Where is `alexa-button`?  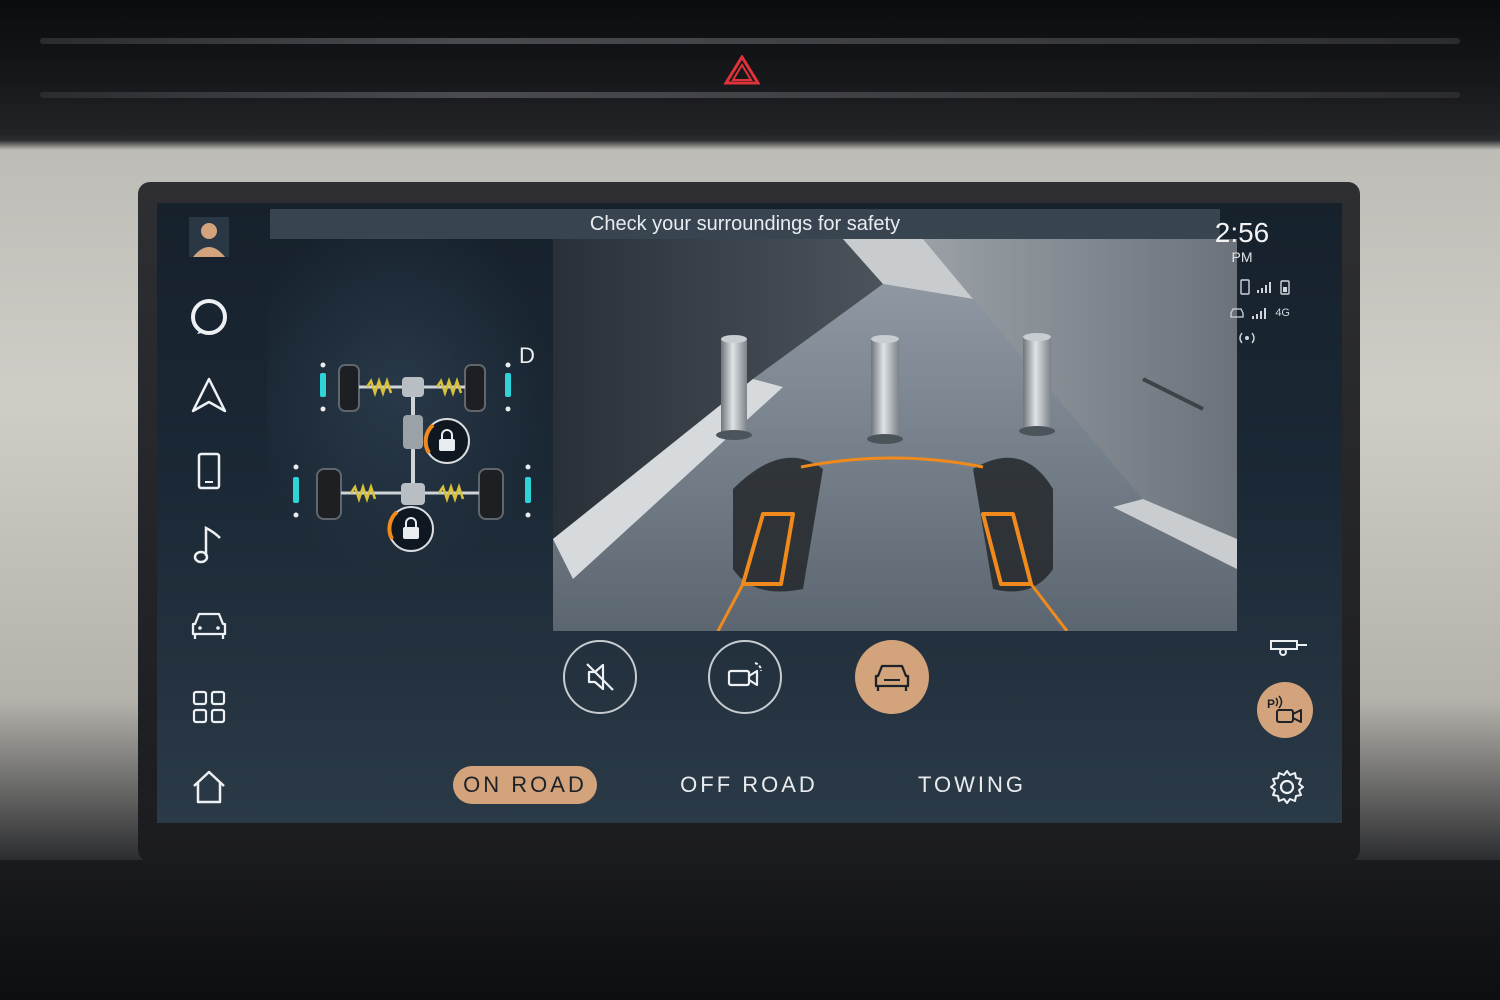
alexa-button is located at coordinates (209, 317).